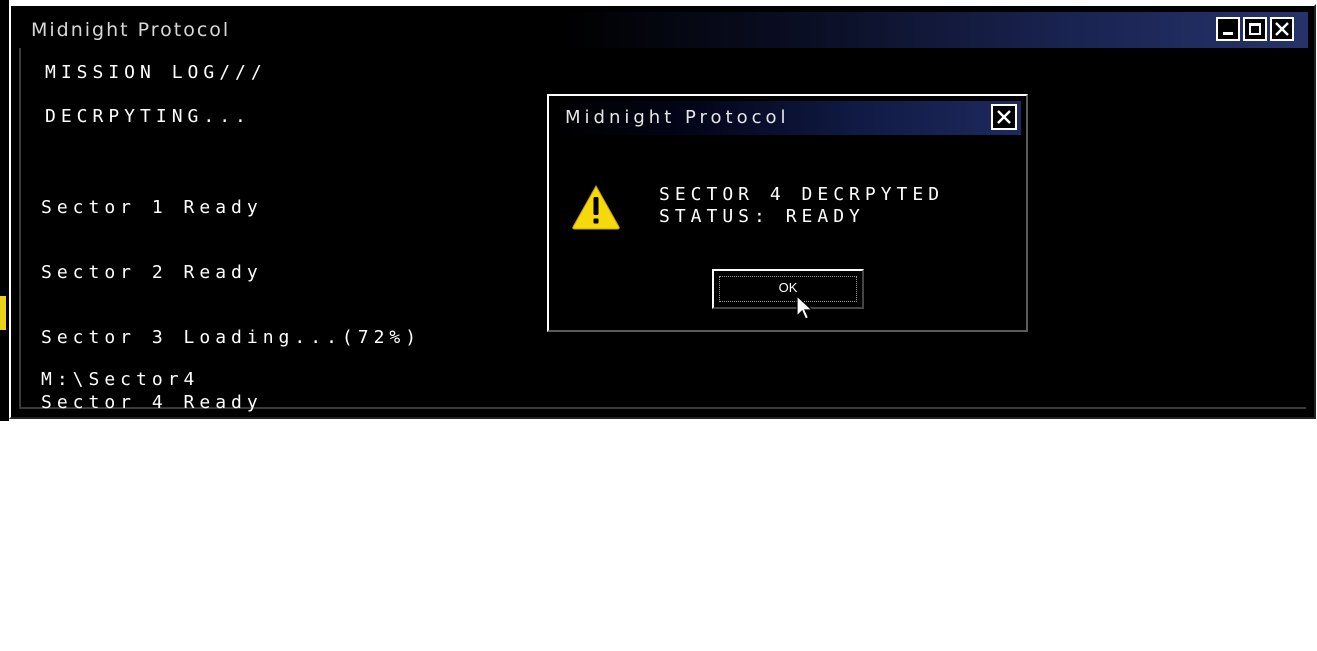 Image resolution: width=1317 pixels, height=651 pixels. I want to click on ok-button-label: OK, so click(788, 287).